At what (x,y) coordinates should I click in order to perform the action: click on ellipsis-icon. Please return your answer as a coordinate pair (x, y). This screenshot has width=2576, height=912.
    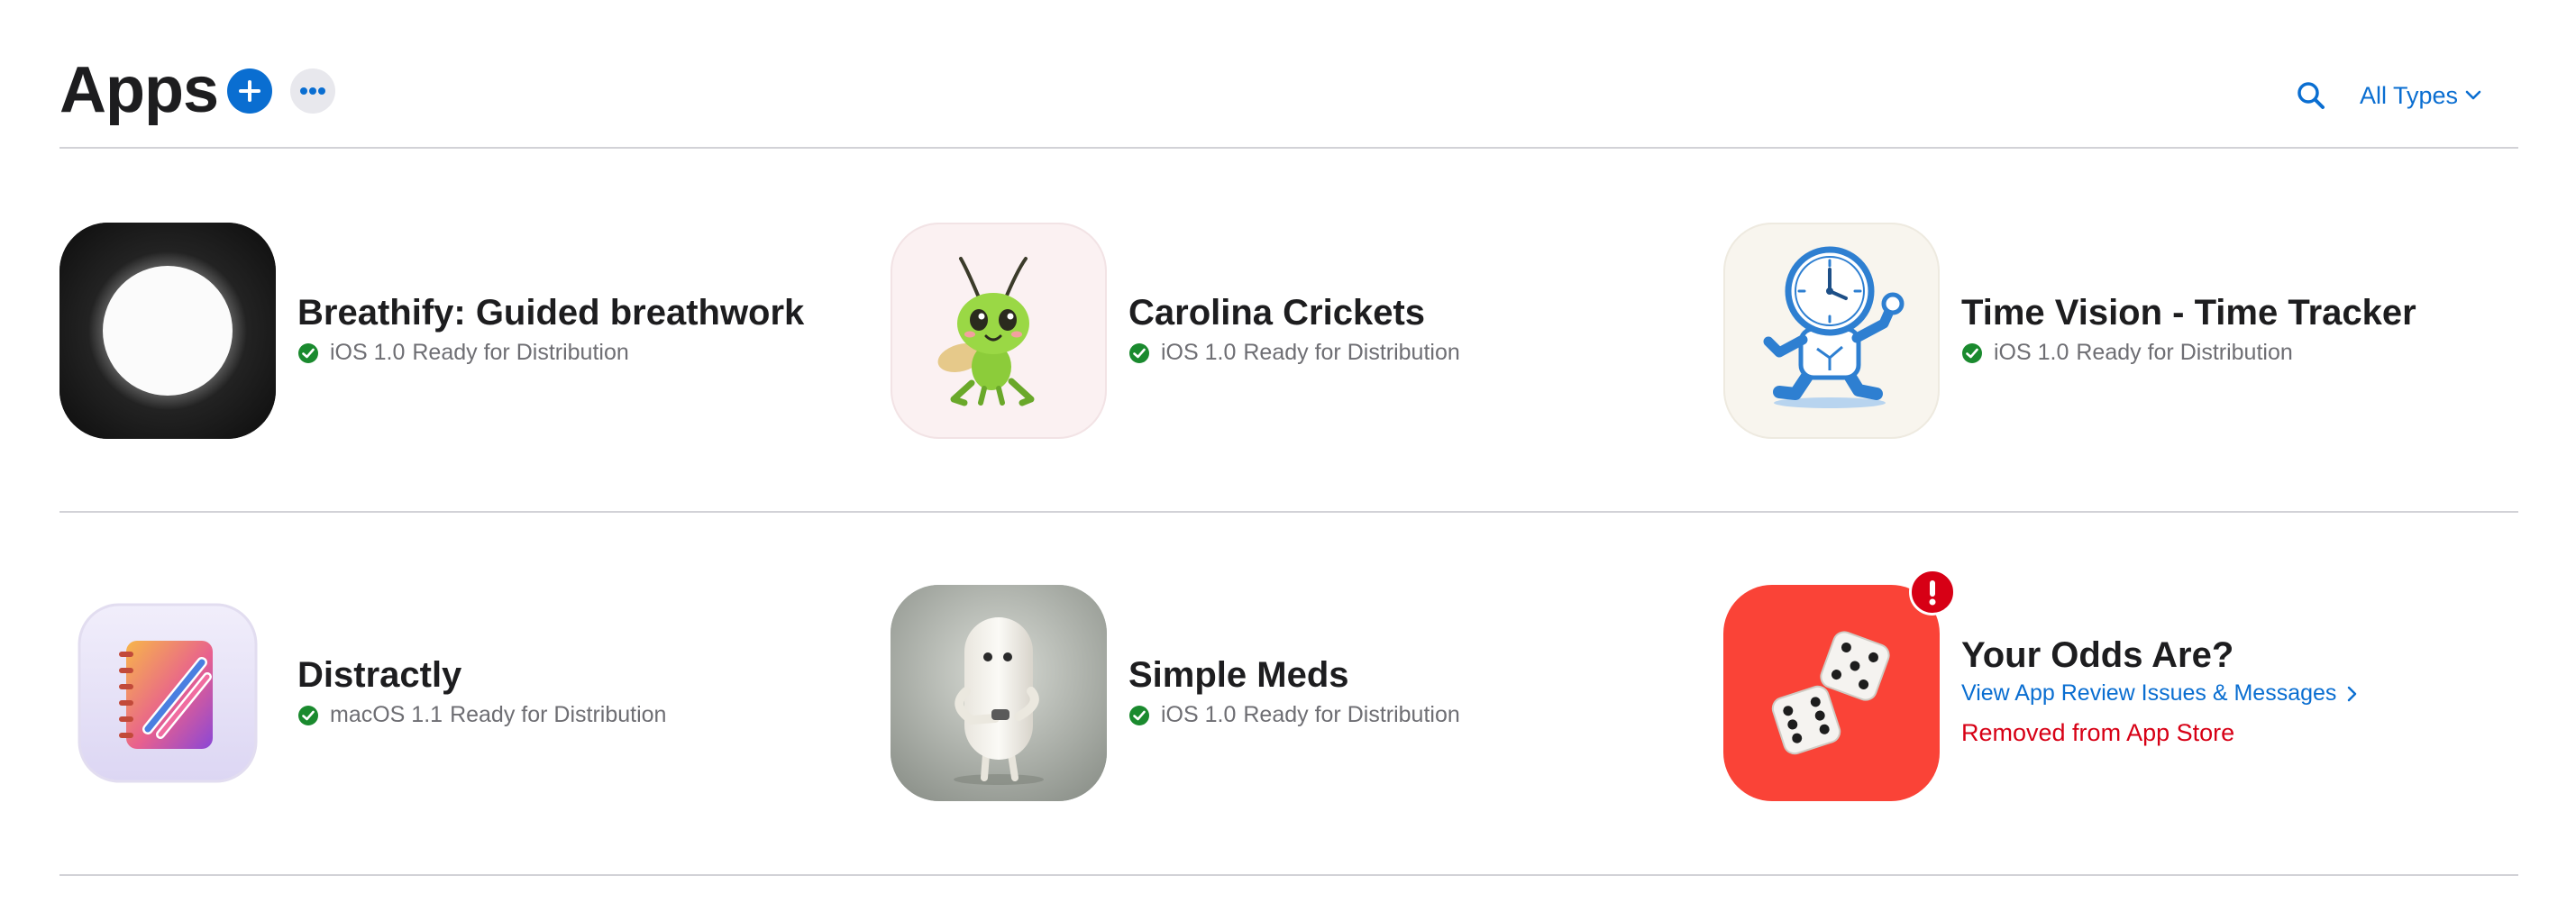
    Looking at the image, I should click on (312, 91).